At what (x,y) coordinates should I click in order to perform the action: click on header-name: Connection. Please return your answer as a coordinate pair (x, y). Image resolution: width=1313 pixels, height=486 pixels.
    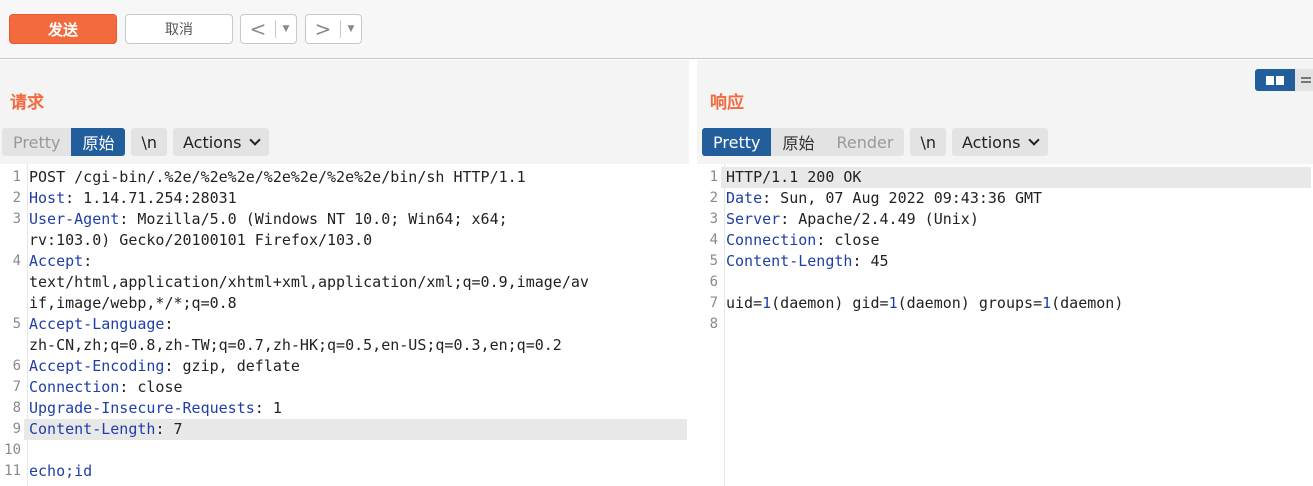
    Looking at the image, I should click on (771, 240).